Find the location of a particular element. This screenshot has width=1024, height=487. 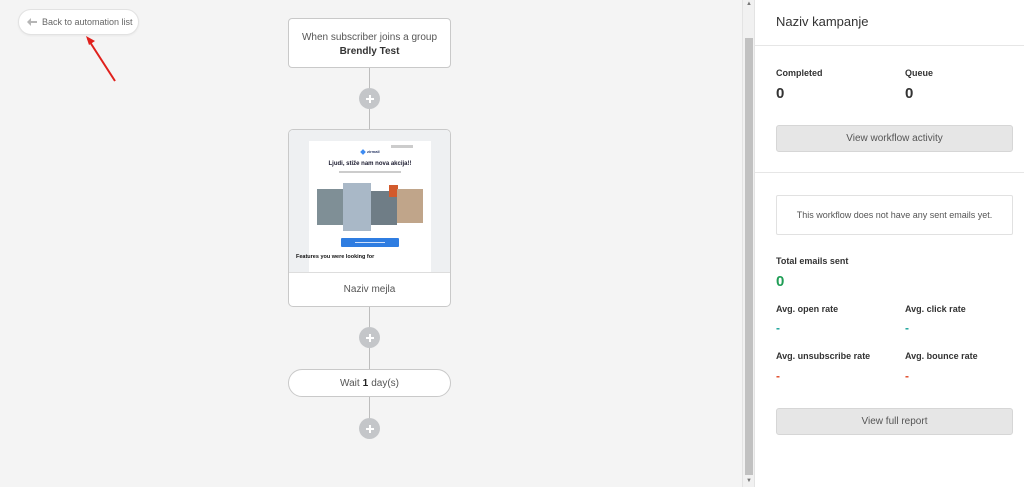

connector-line is located at coordinates (369, 408).